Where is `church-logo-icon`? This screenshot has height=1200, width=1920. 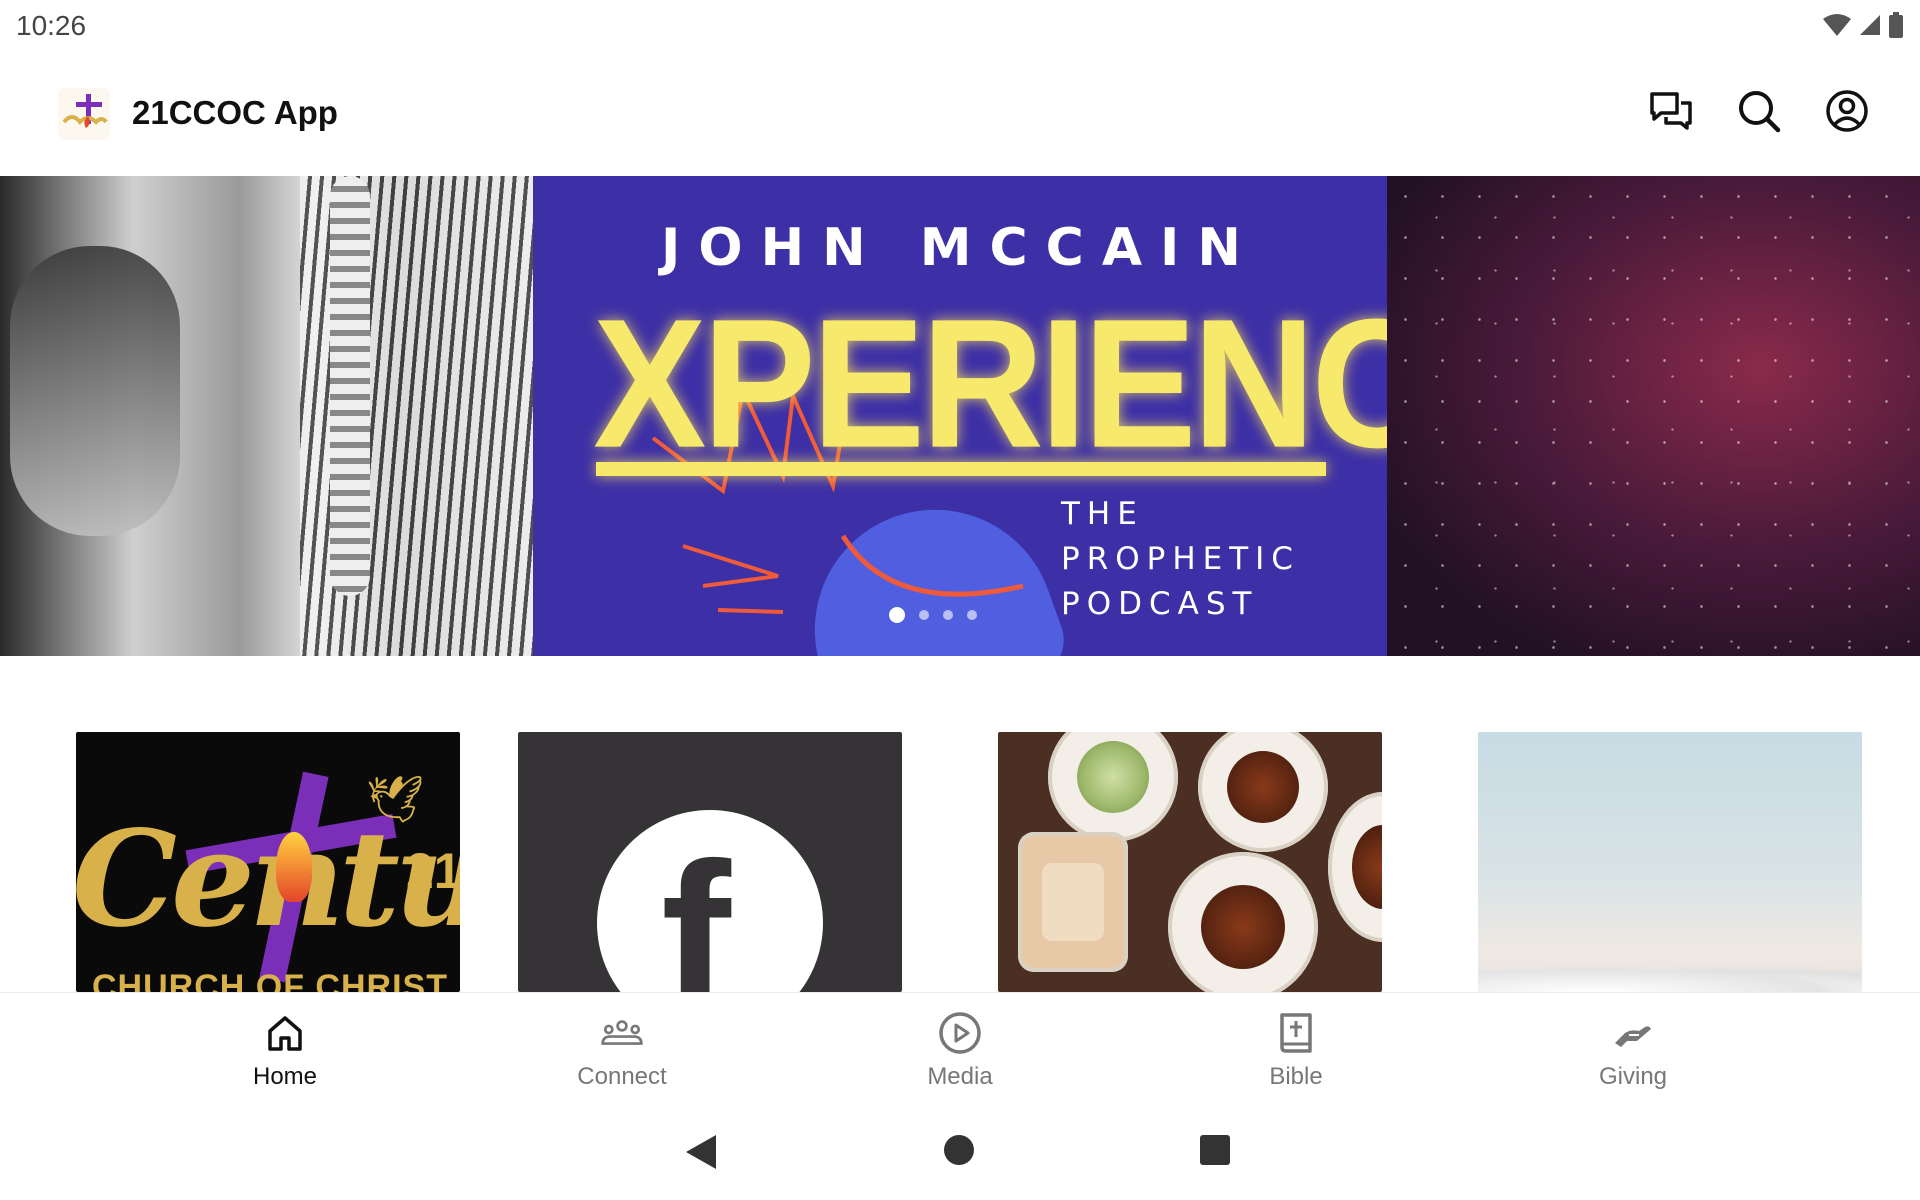 church-logo-icon is located at coordinates (84, 114).